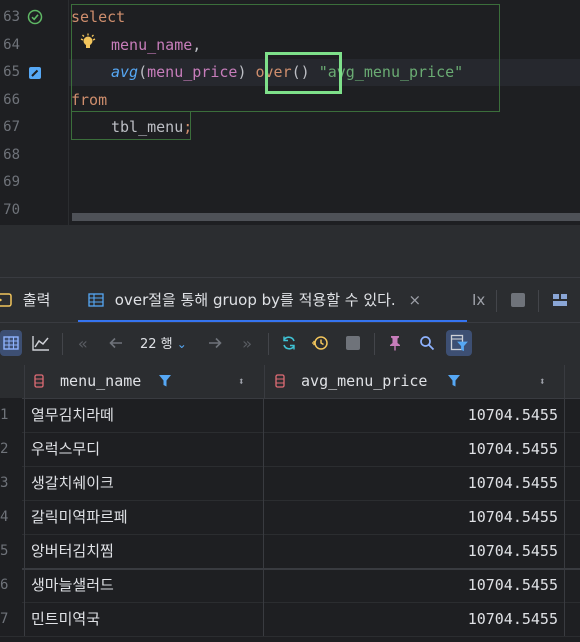  I want to click on search-icon, so click(427, 343).